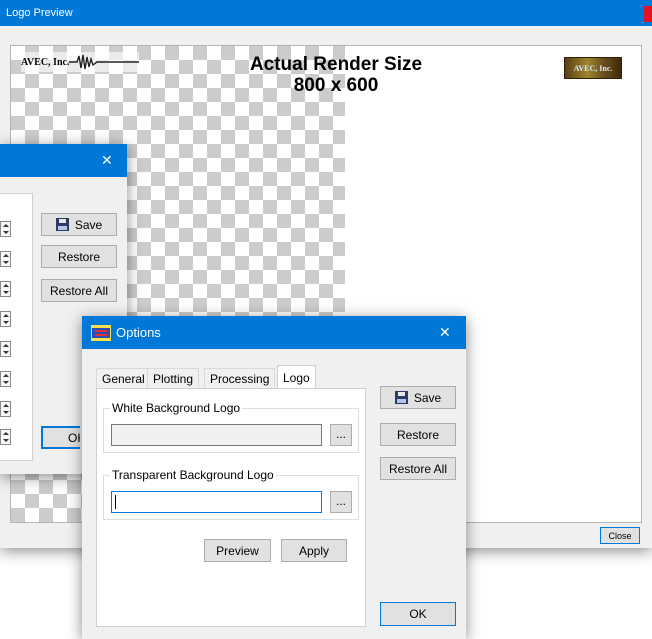  What do you see at coordinates (104, 62) in the screenshot?
I see `waveform-icon` at bounding box center [104, 62].